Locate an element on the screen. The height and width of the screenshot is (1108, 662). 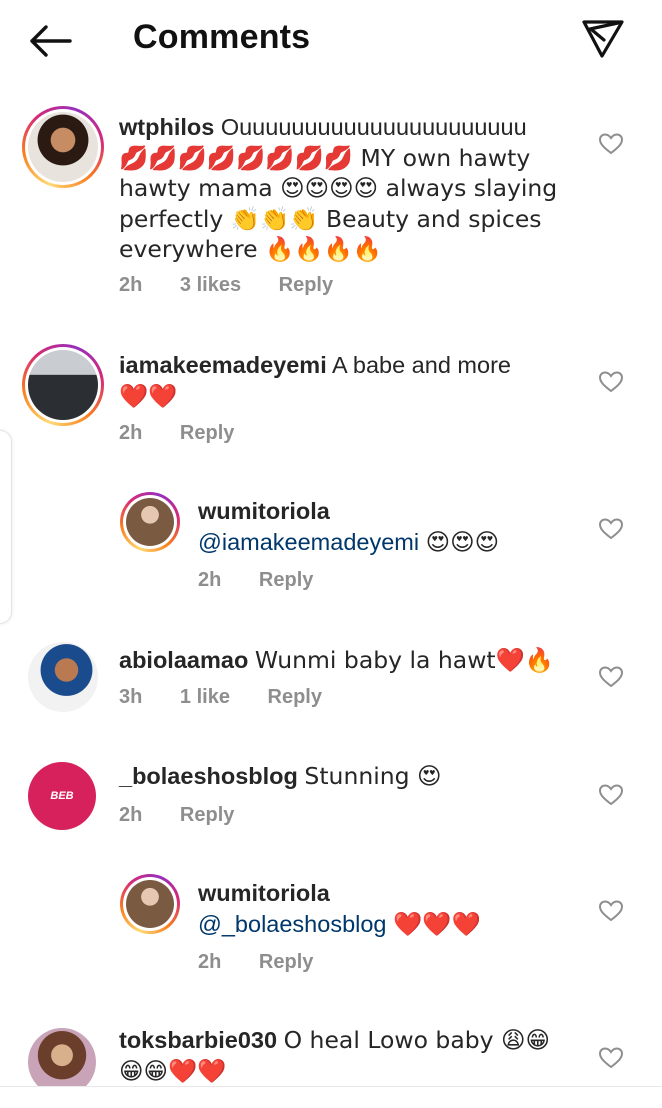
comment-username: _bolaeshosblog is located at coordinates (208, 776).